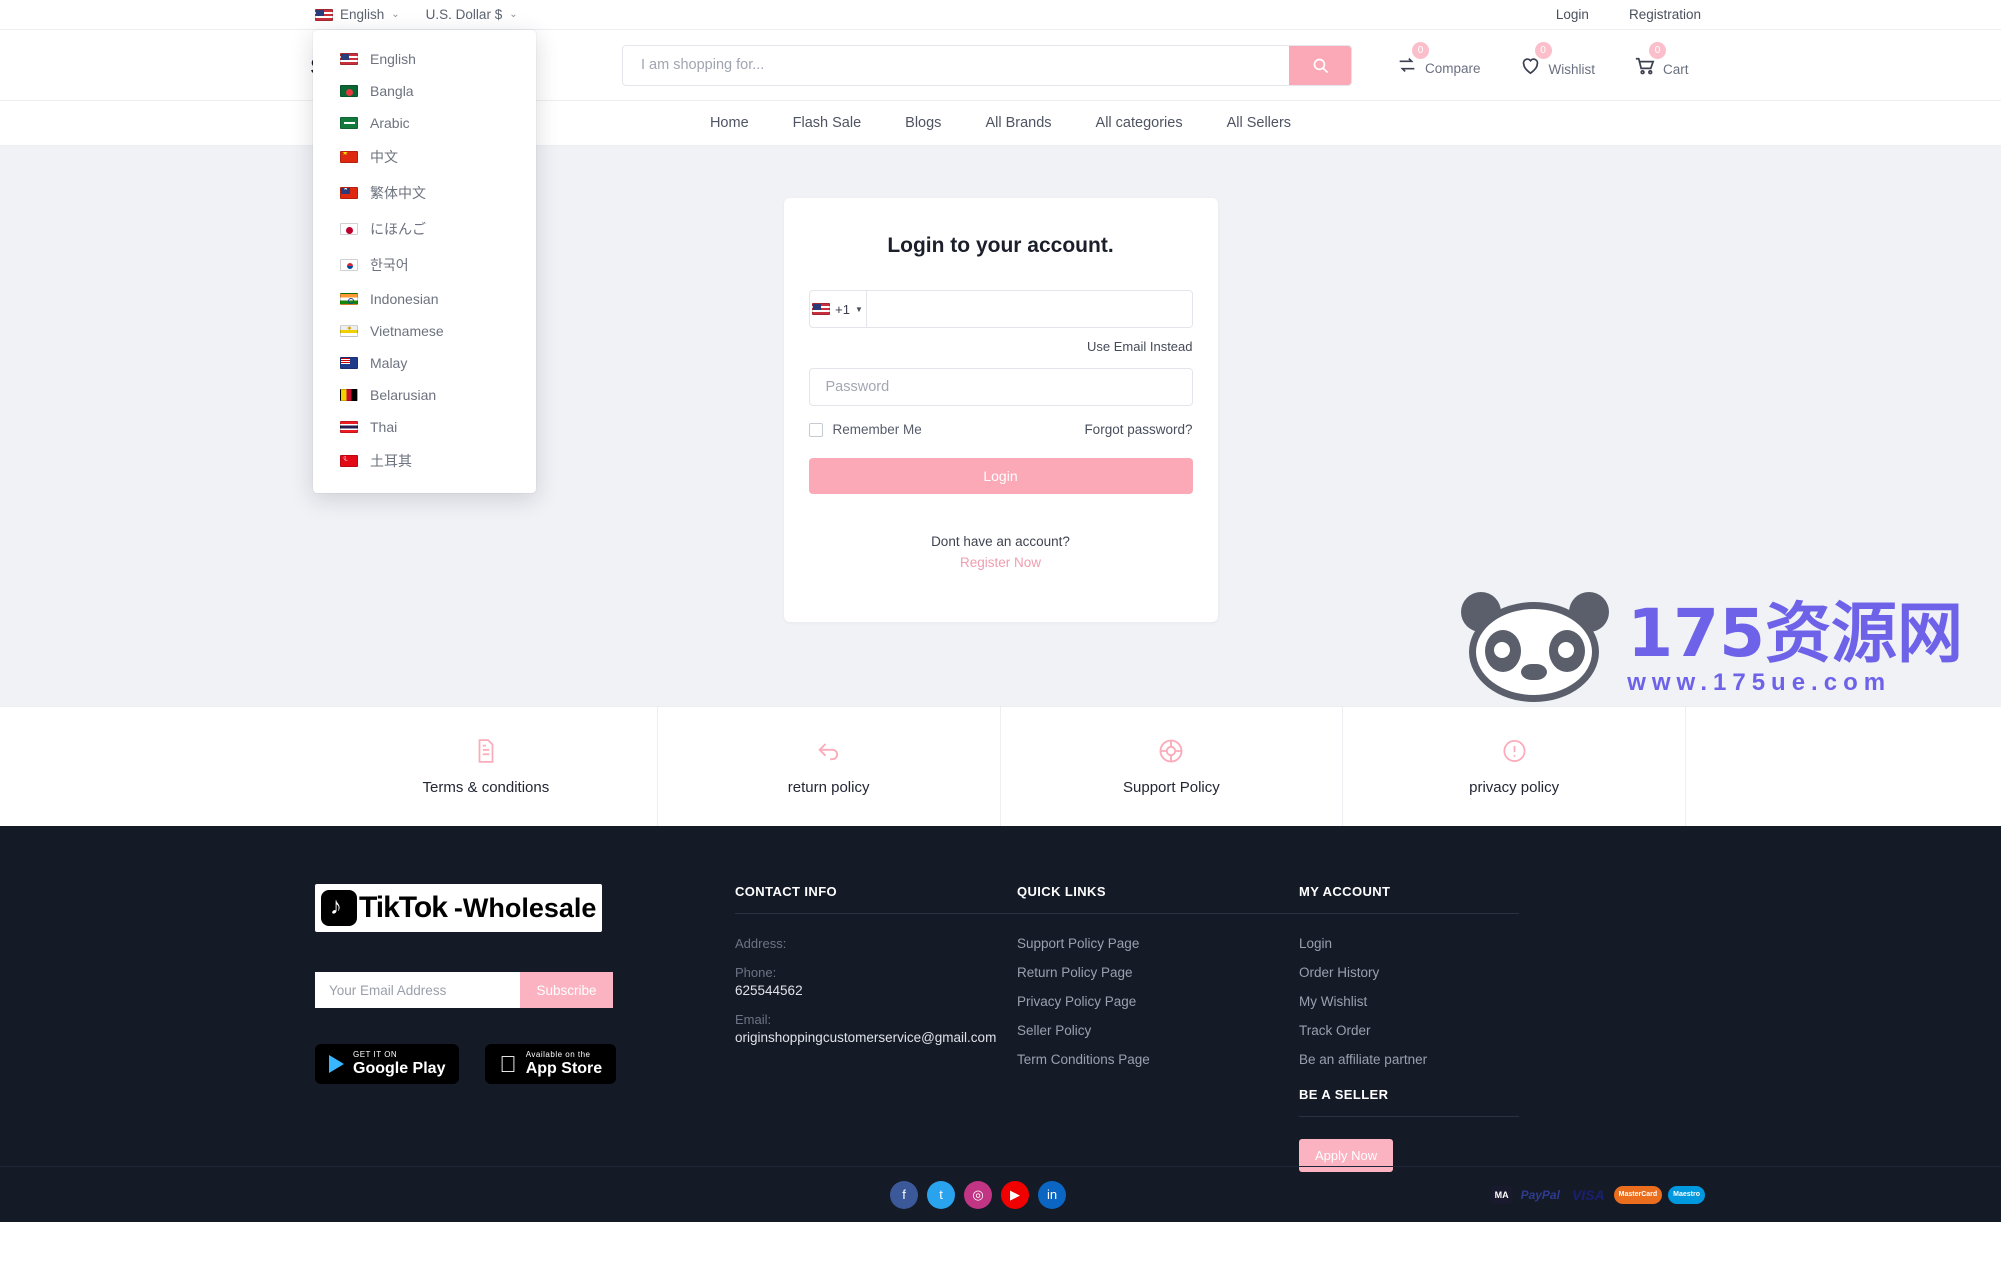 Image resolution: width=2001 pixels, height=1286 pixels. I want to click on language-option: 中文, so click(424, 157).